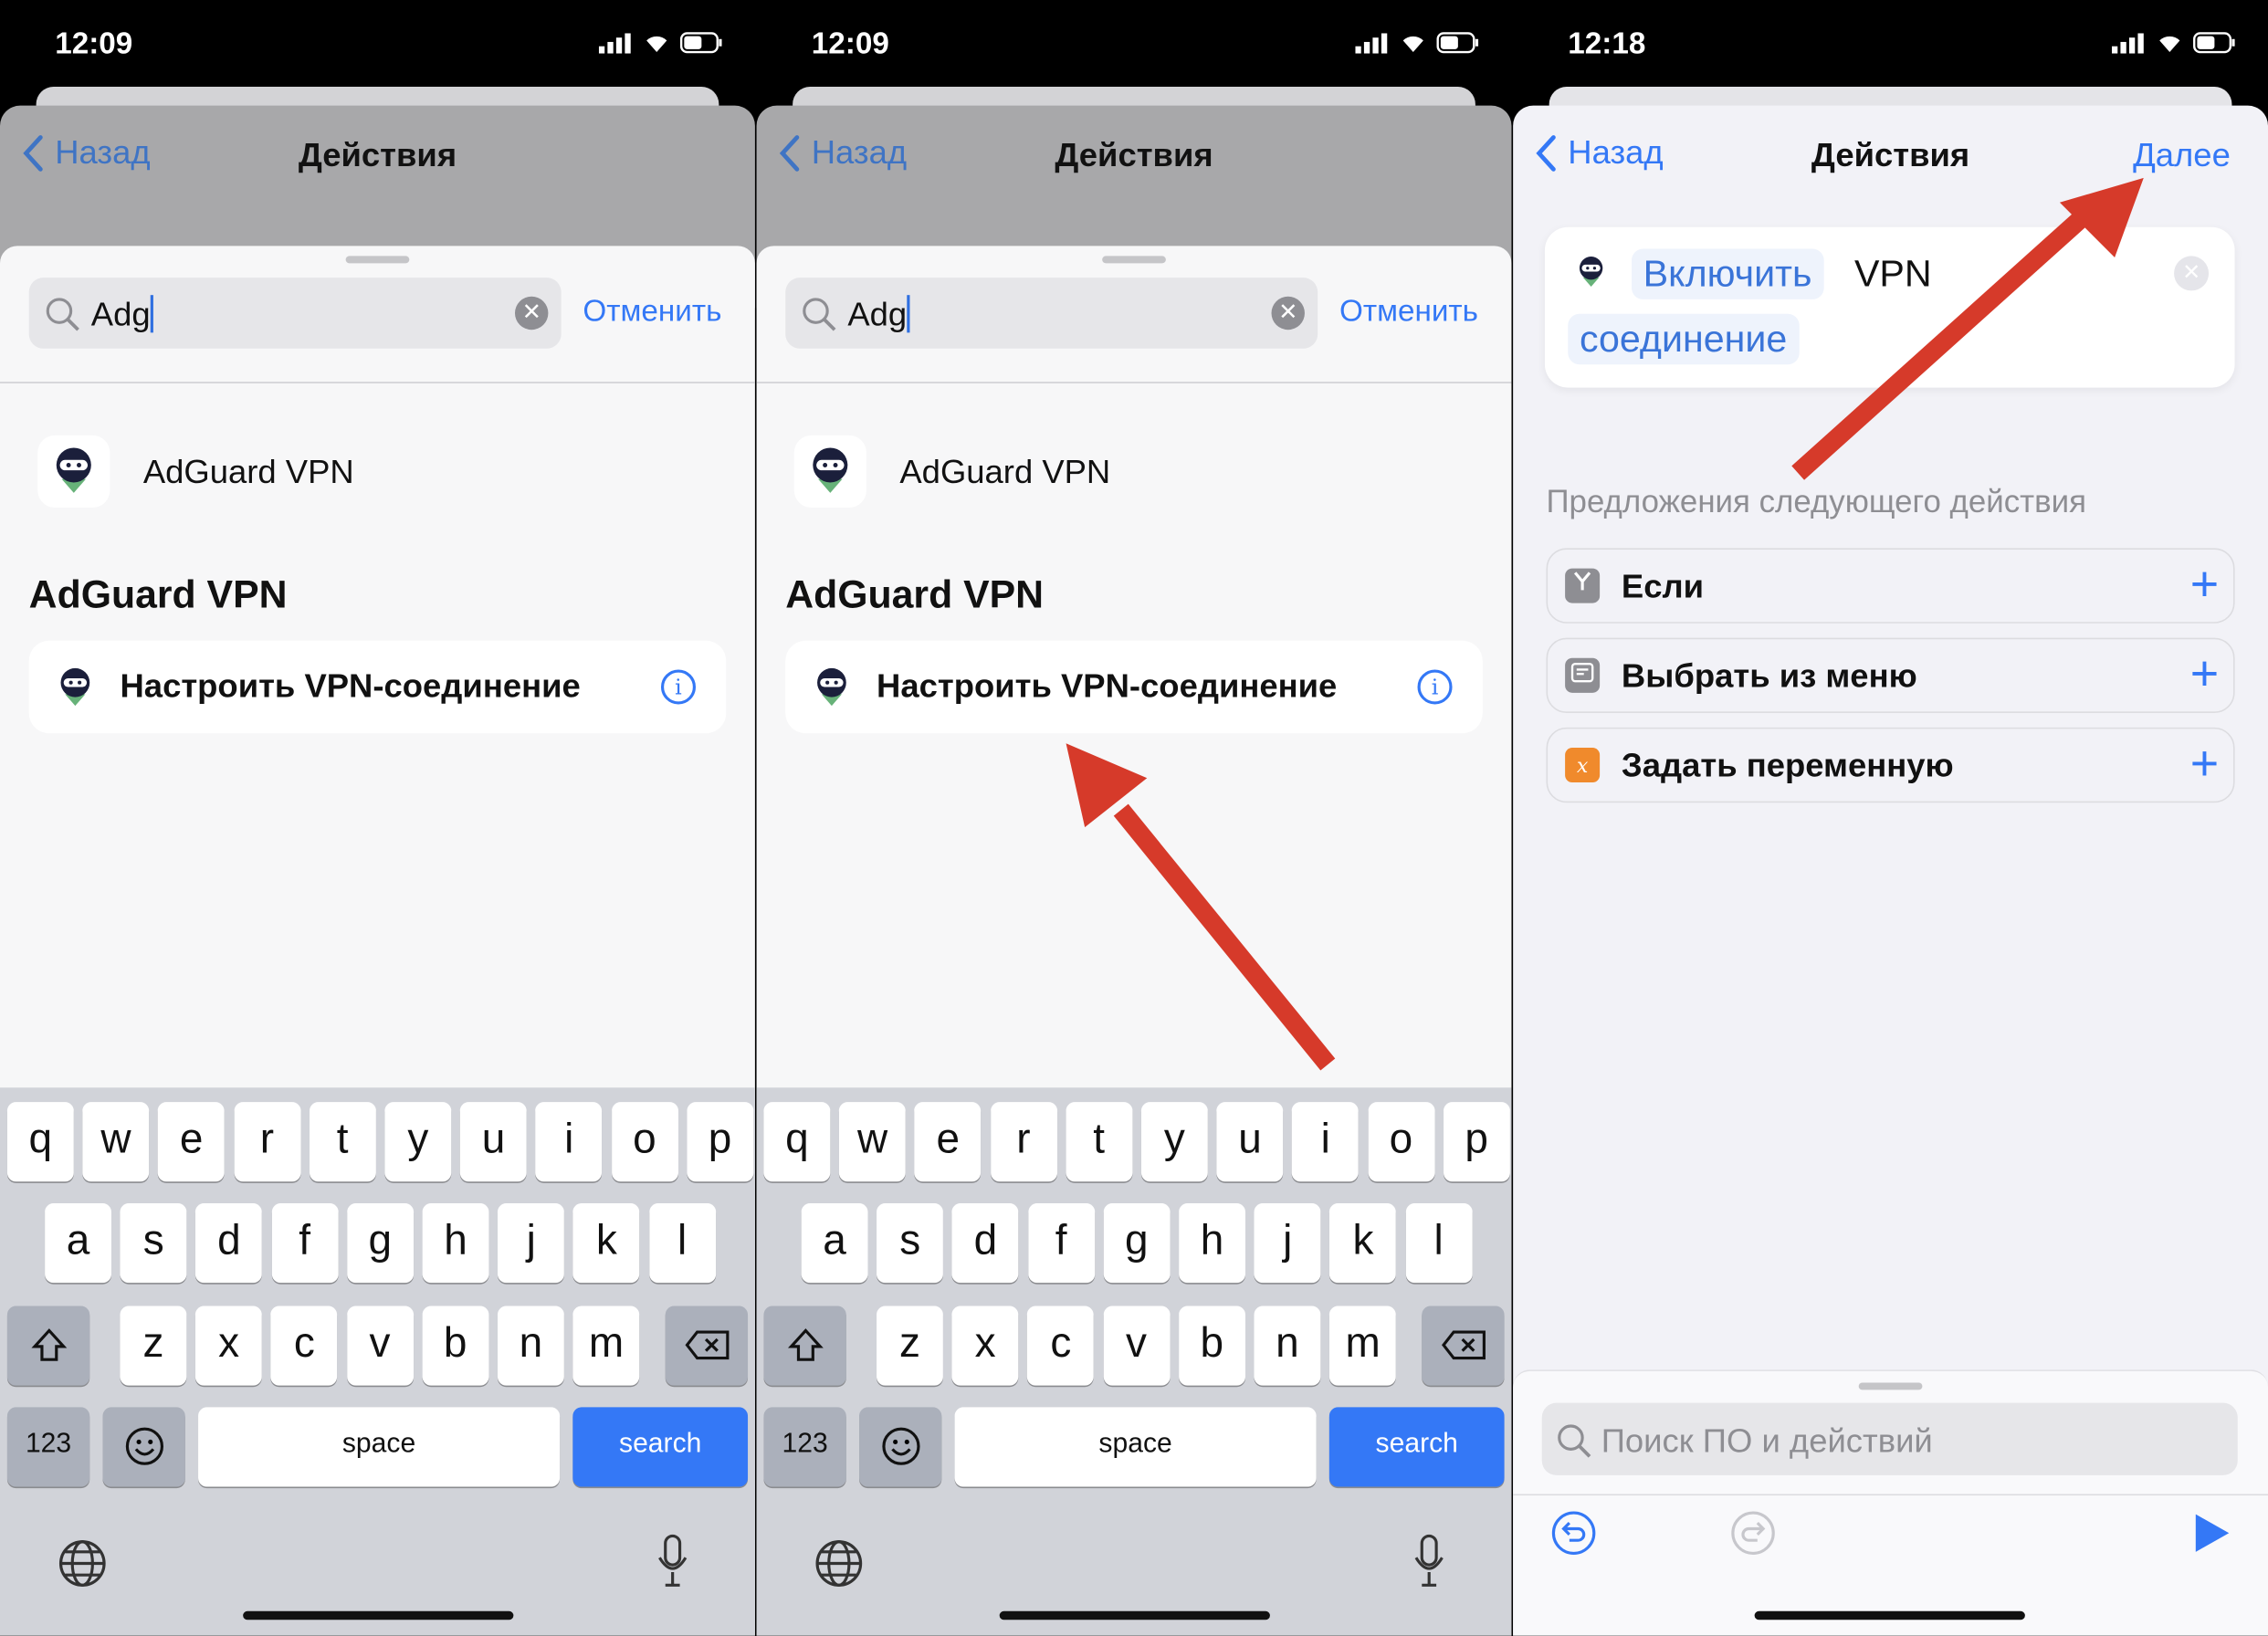  I want to click on action-verb-token: Включить, so click(1727, 273).